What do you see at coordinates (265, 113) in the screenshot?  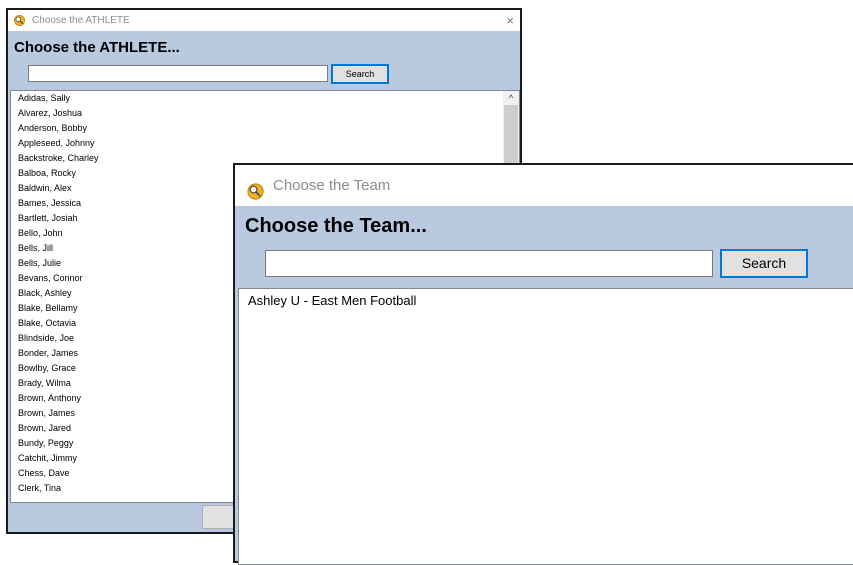 I see `athlete-list-item: Alvarez, Joshua` at bounding box center [265, 113].